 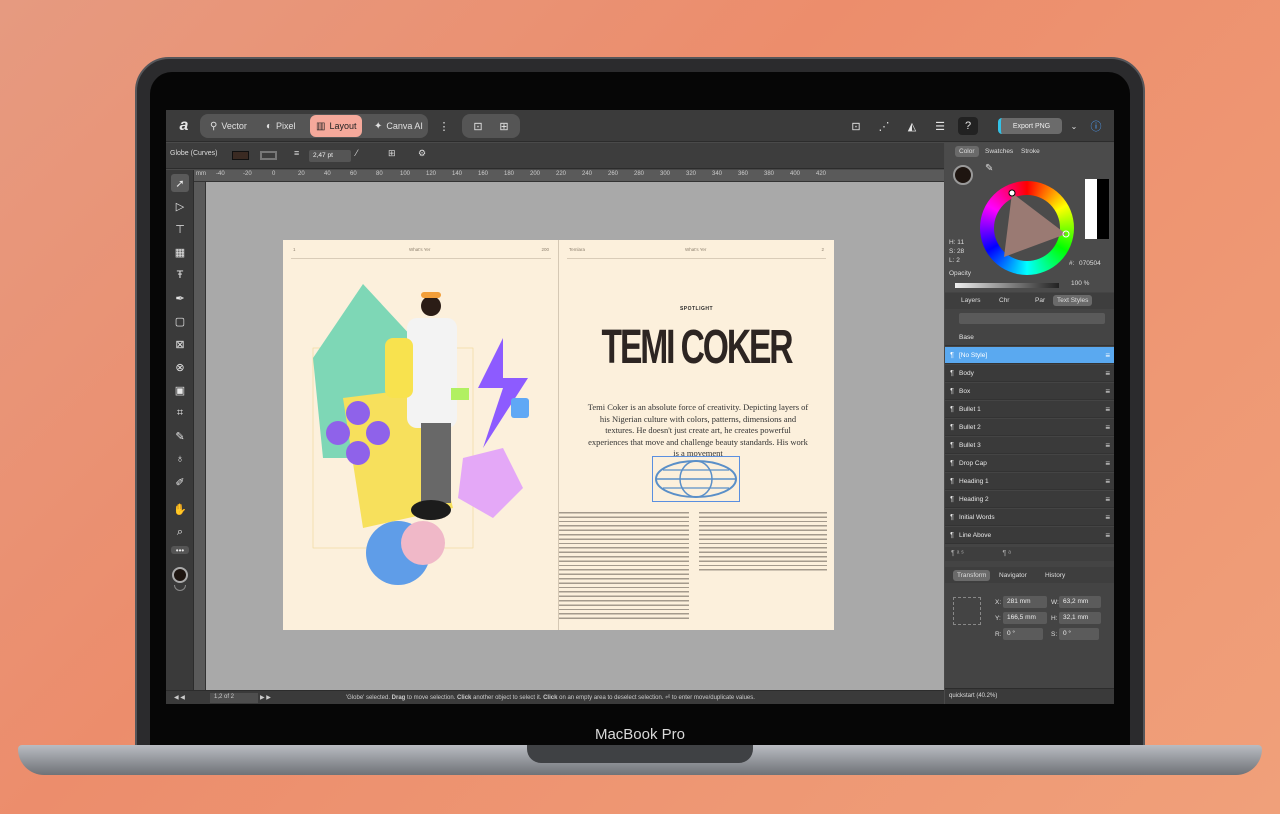 I want to click on style-item: ¶ Bullet 2 ≡, so click(x=1029, y=427).